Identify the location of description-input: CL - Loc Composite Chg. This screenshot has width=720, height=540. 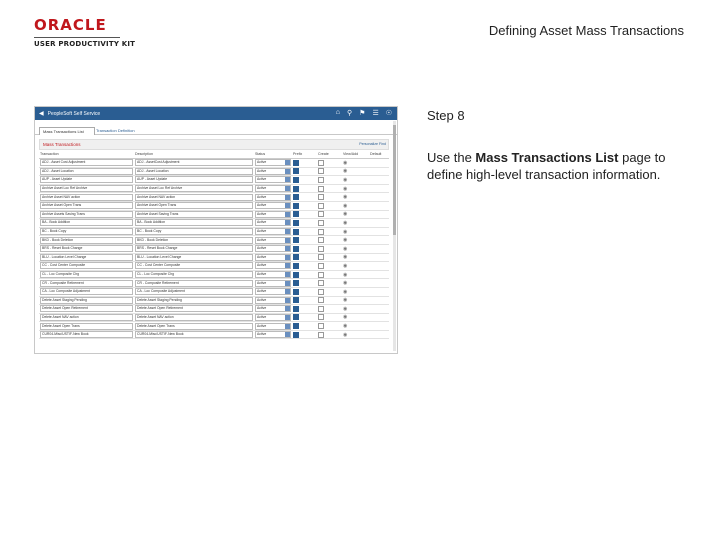
(194, 274).